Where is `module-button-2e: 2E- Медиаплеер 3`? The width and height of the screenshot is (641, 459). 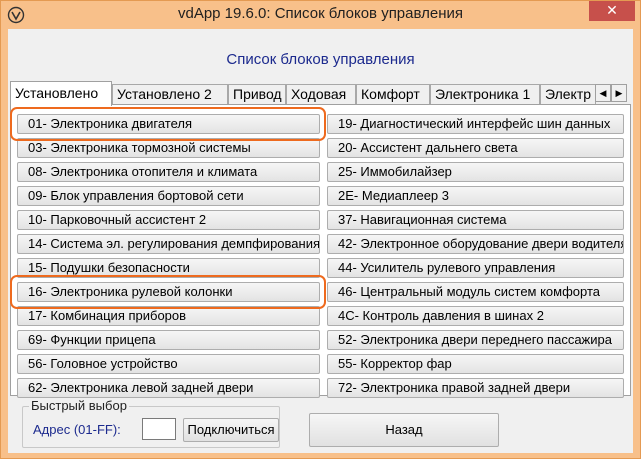
module-button-2e: 2E- Медиаплеер 3 is located at coordinates (475, 196).